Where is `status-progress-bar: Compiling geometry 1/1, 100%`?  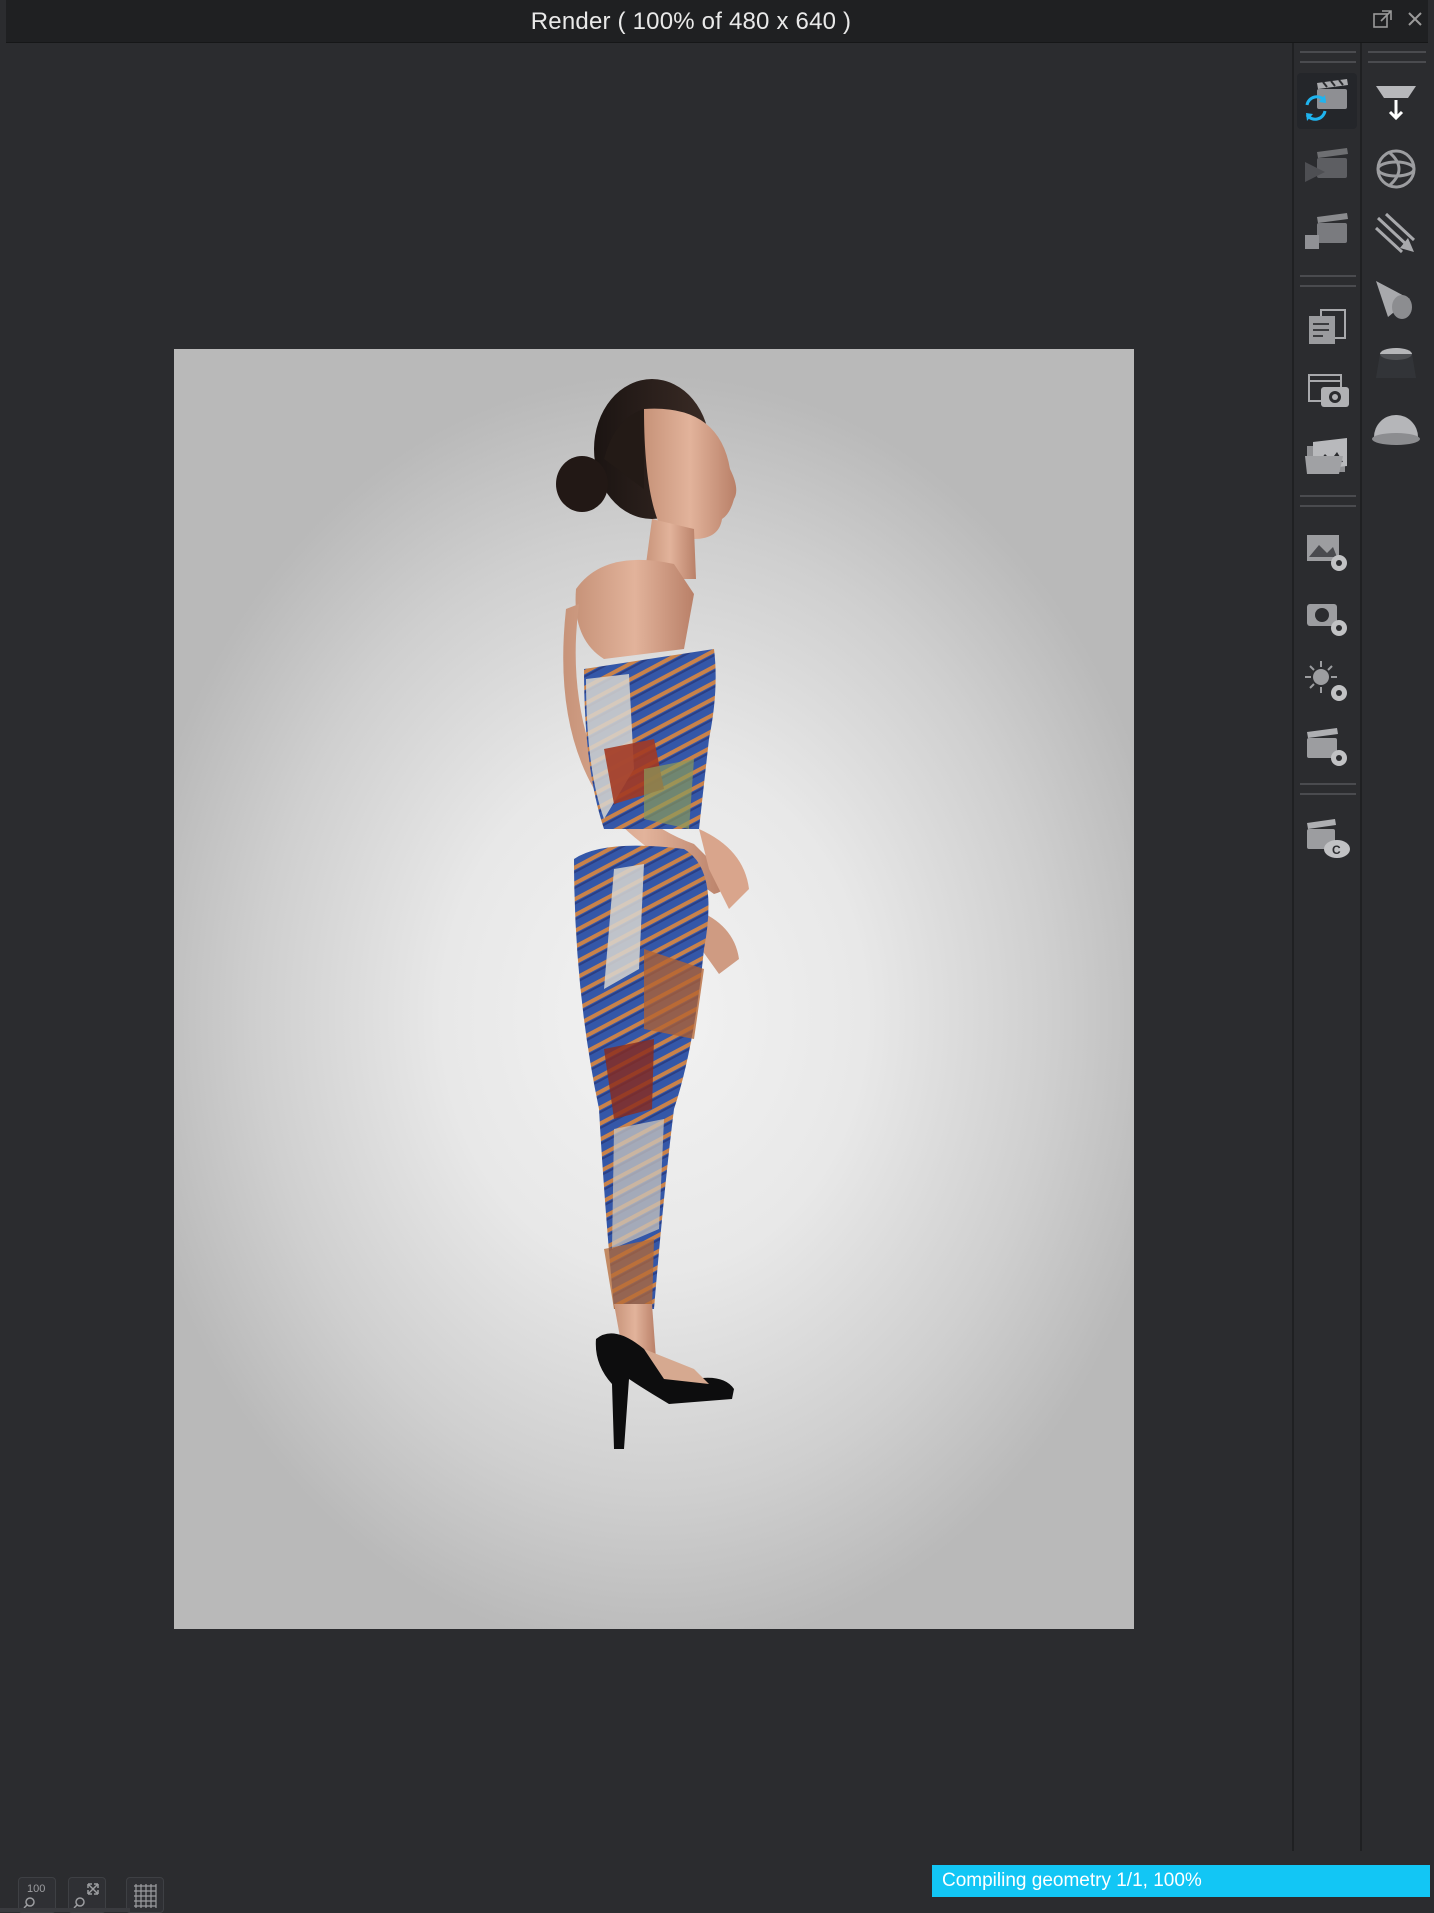 status-progress-bar: Compiling geometry 1/1, 100% is located at coordinates (1181, 1881).